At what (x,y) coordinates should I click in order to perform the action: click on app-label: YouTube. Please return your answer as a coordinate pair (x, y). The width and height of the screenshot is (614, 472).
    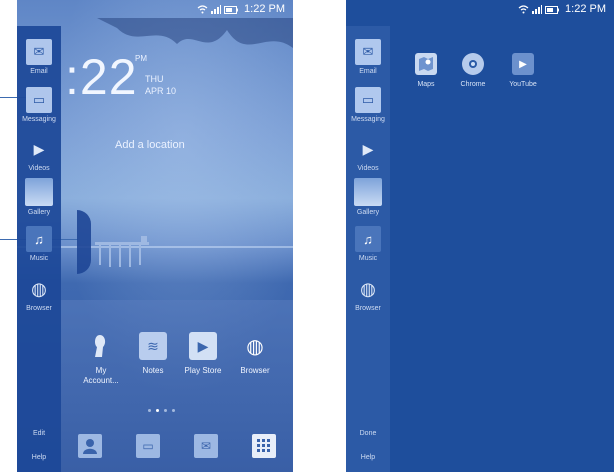
    Looking at the image, I should click on (523, 84).